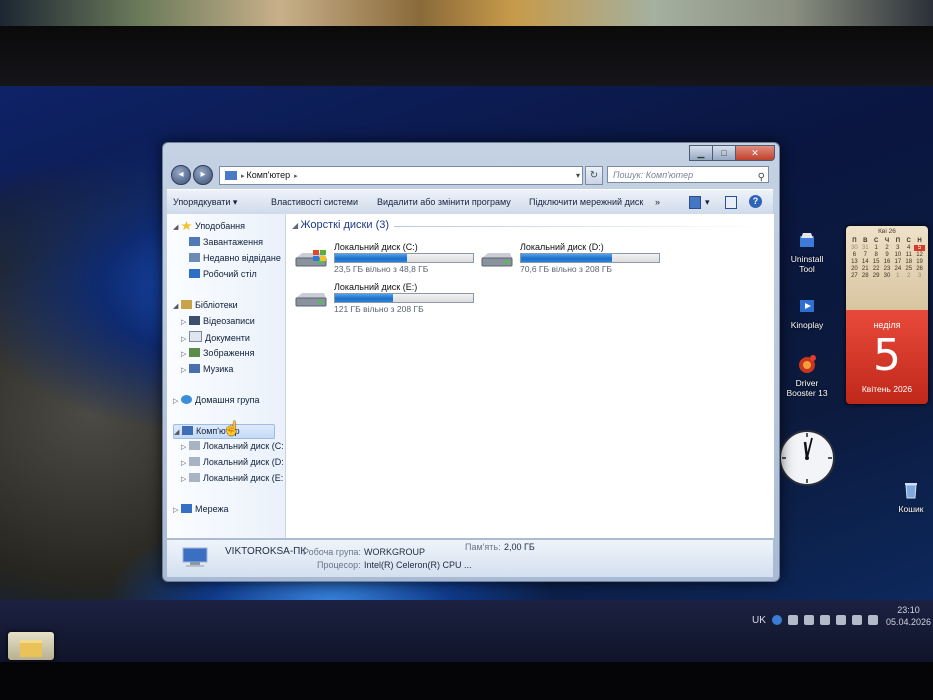 This screenshot has height=700, width=933. Describe the element at coordinates (594, 175) in the screenshot. I see `refresh-button: ↻` at that location.